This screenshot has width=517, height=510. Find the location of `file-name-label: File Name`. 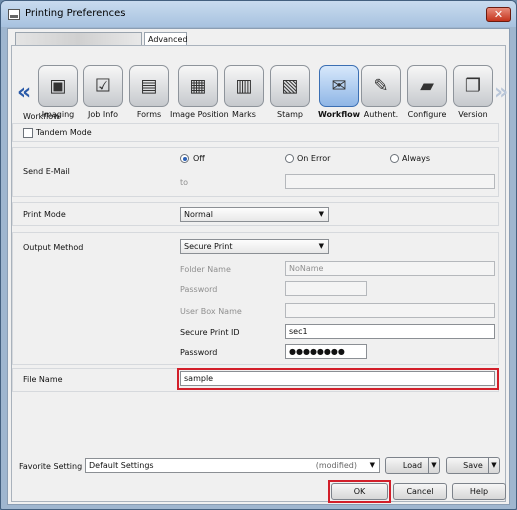

file-name-label: File Name is located at coordinates (43, 379).